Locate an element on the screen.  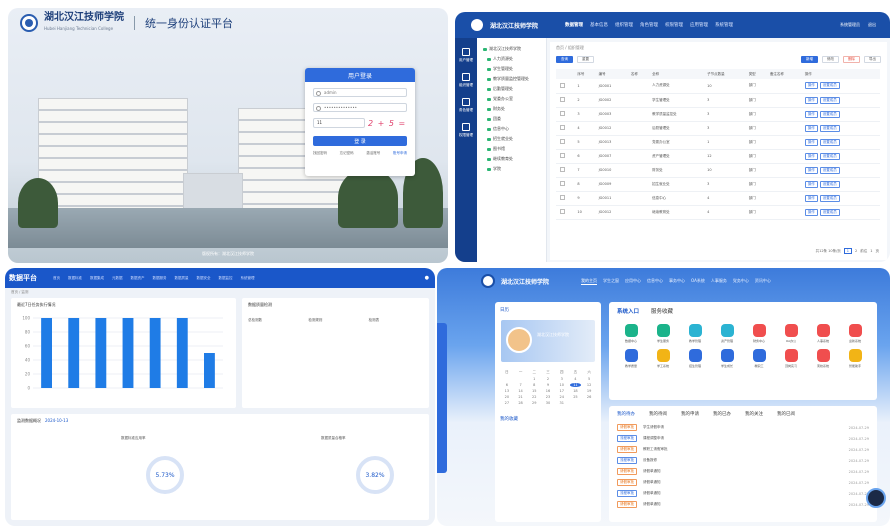
calendar-day: 18 is located at coordinates (576, 391).